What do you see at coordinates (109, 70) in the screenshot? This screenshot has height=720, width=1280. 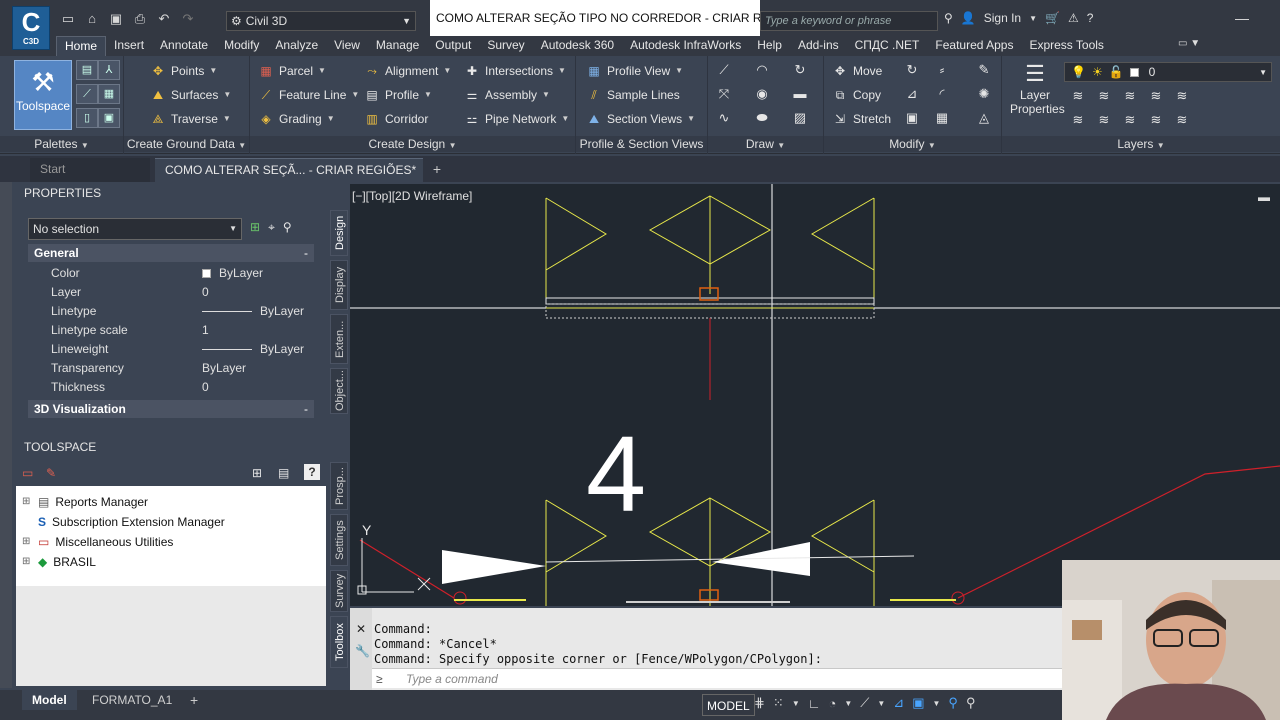 I see `settings-palette-icon: ⅄` at bounding box center [109, 70].